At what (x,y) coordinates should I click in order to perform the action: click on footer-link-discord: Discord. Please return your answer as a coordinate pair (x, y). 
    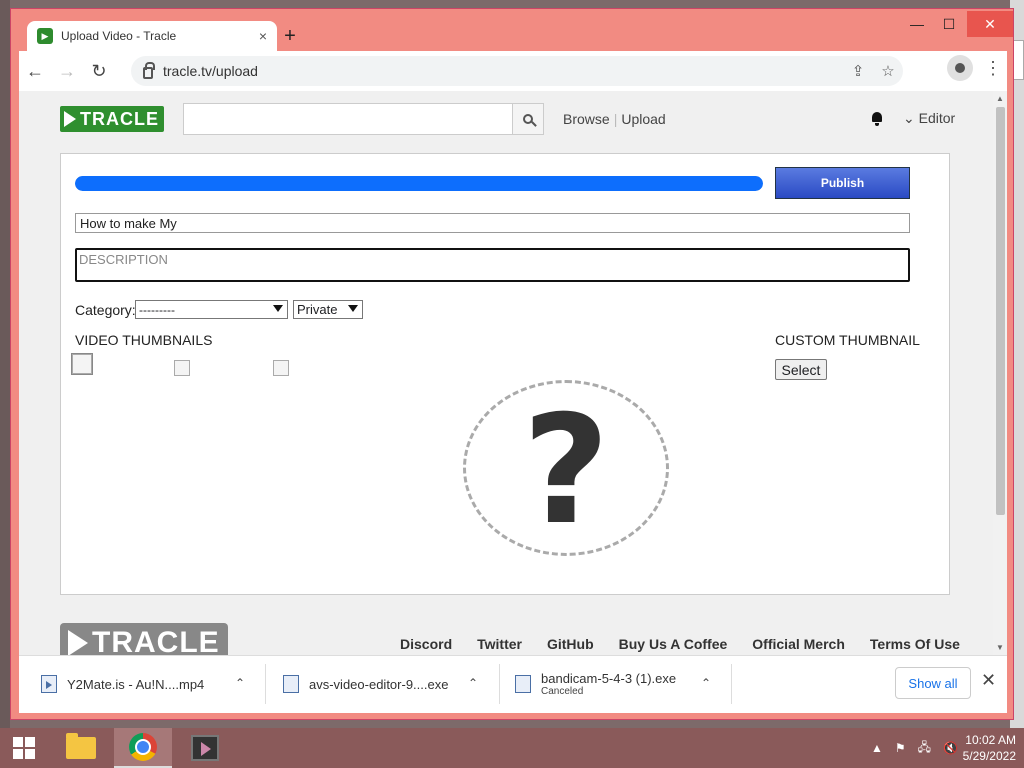
    Looking at the image, I should click on (426, 644).